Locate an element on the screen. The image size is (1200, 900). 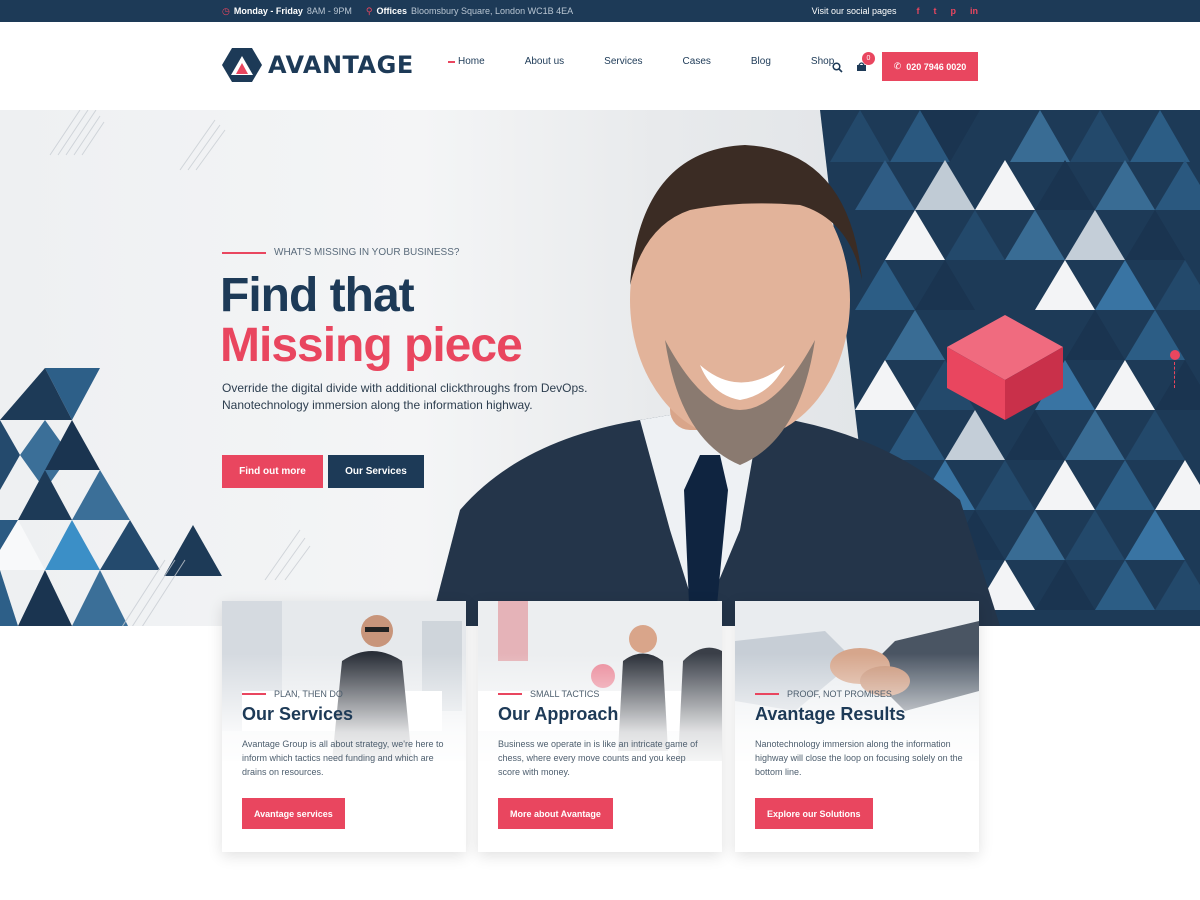
slider-line is located at coordinates (1174, 375).